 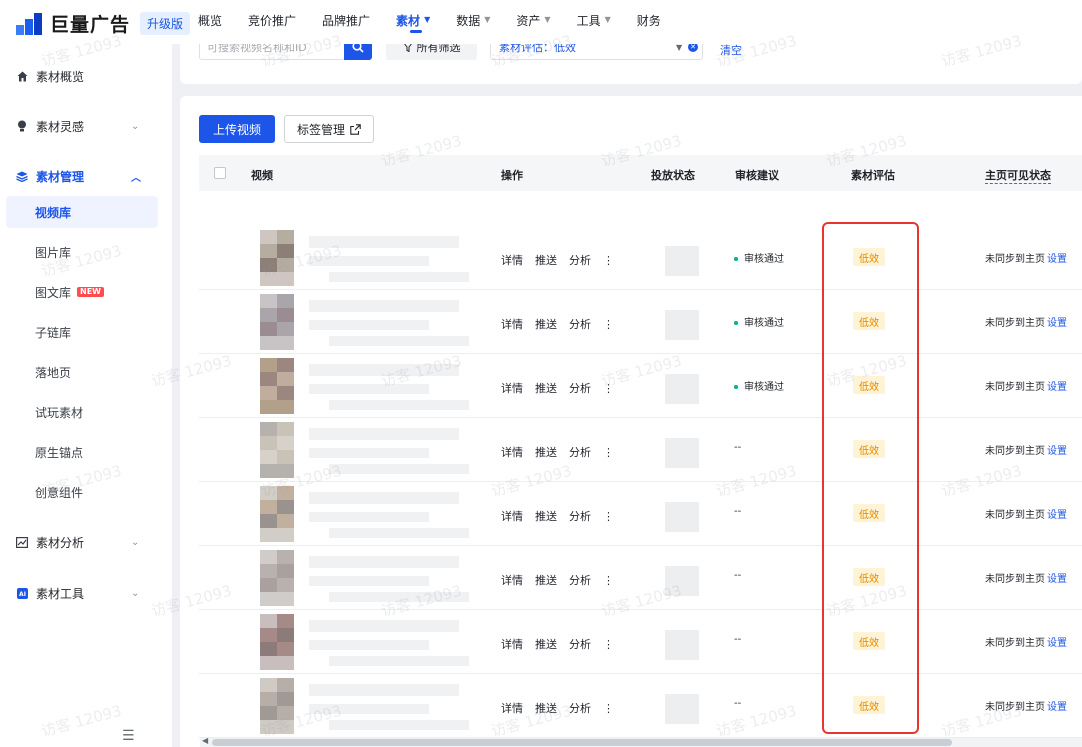 I want to click on caret-down-icon: ▼, so click(x=607, y=19).